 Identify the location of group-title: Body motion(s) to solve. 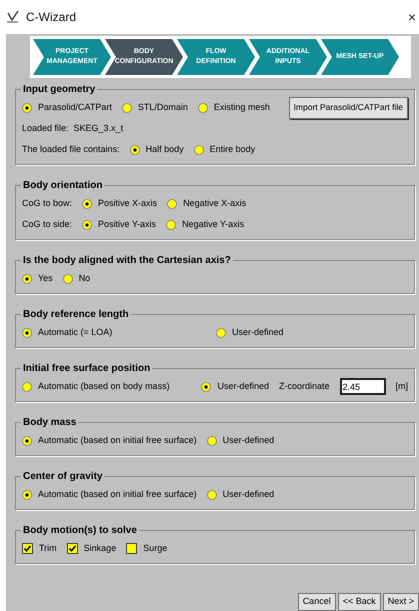
(80, 531).